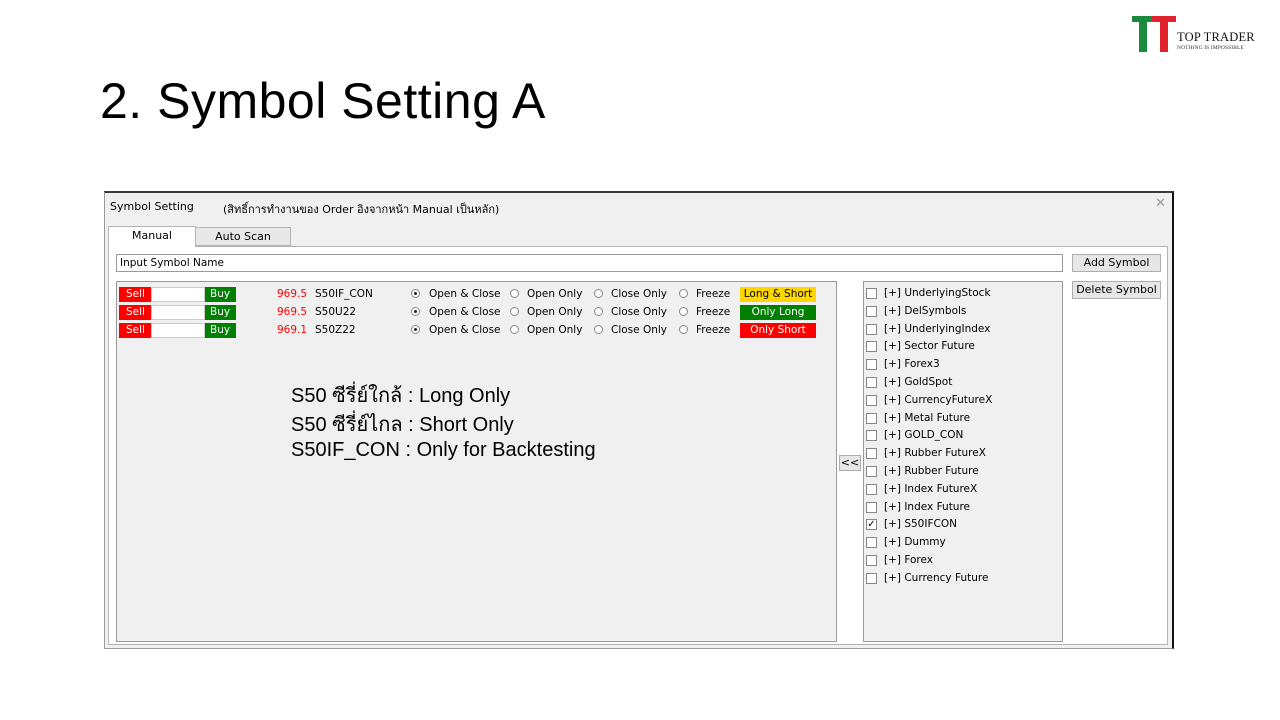 The height and width of the screenshot is (720, 1280). Describe the element at coordinates (589, 263) in the screenshot. I see `symbol-name-input` at that location.